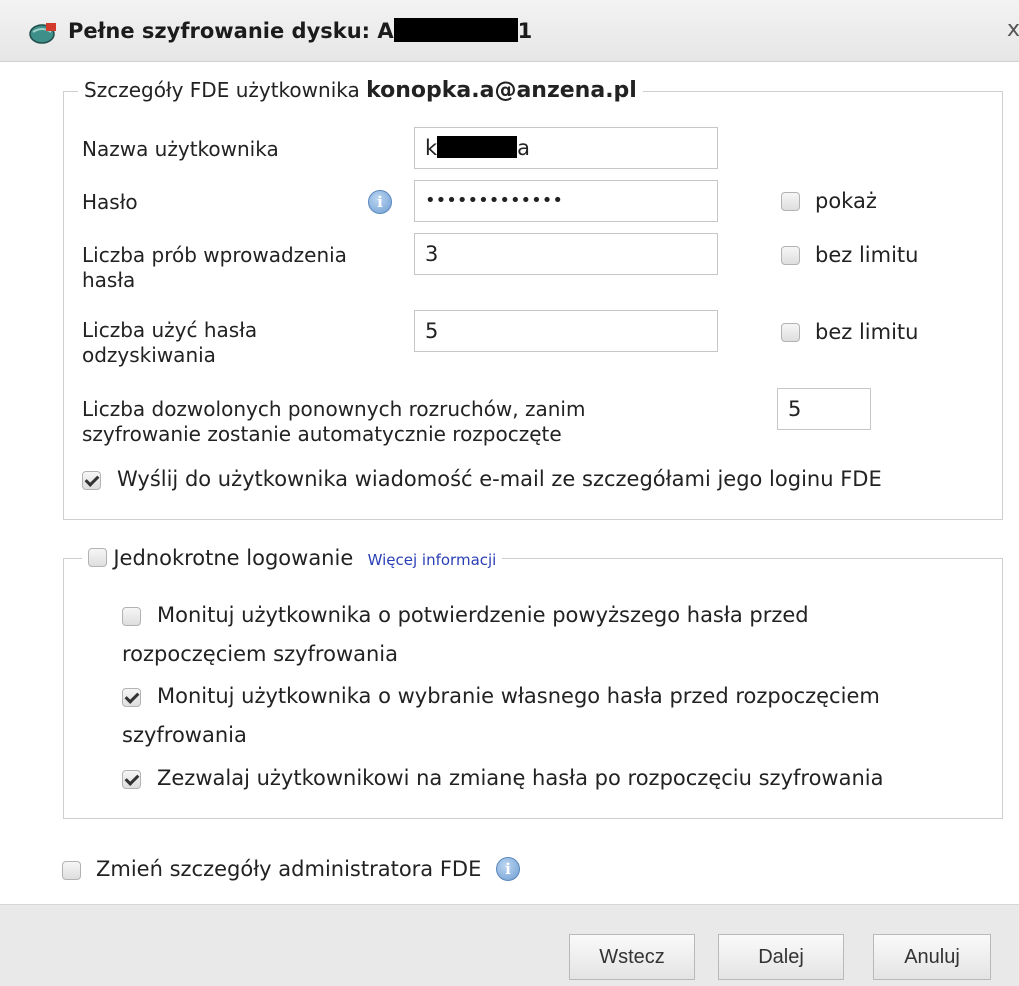  Describe the element at coordinates (71, 870) in the screenshot. I see `admin-details-checkbox` at that location.